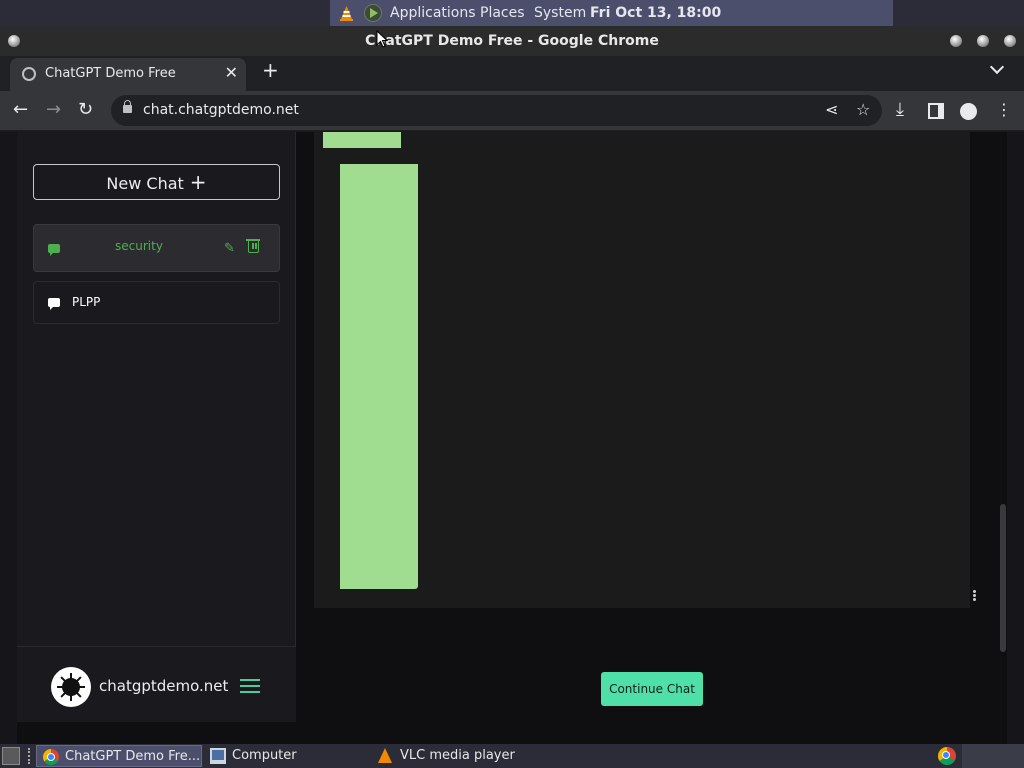 This screenshot has width=1024, height=768. Describe the element at coordinates (110, 73) in the screenshot. I see `tab-title: ChatGPT Demo Free` at that location.